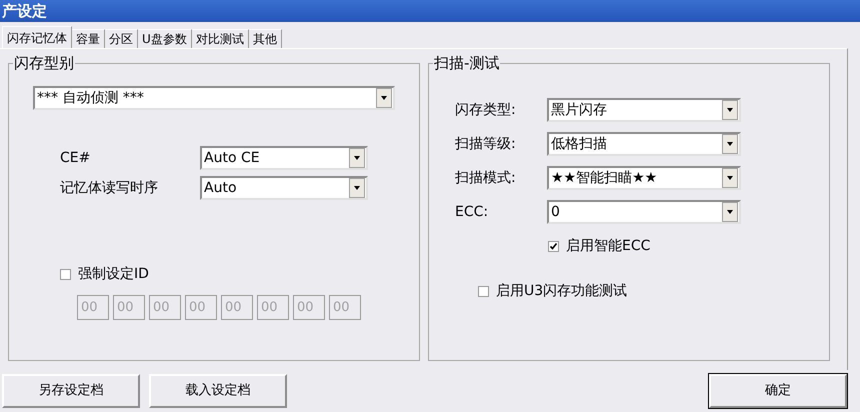 The height and width of the screenshot is (412, 860). Describe the element at coordinates (644, 212) in the screenshot. I see `dropdown-field: 0` at that location.